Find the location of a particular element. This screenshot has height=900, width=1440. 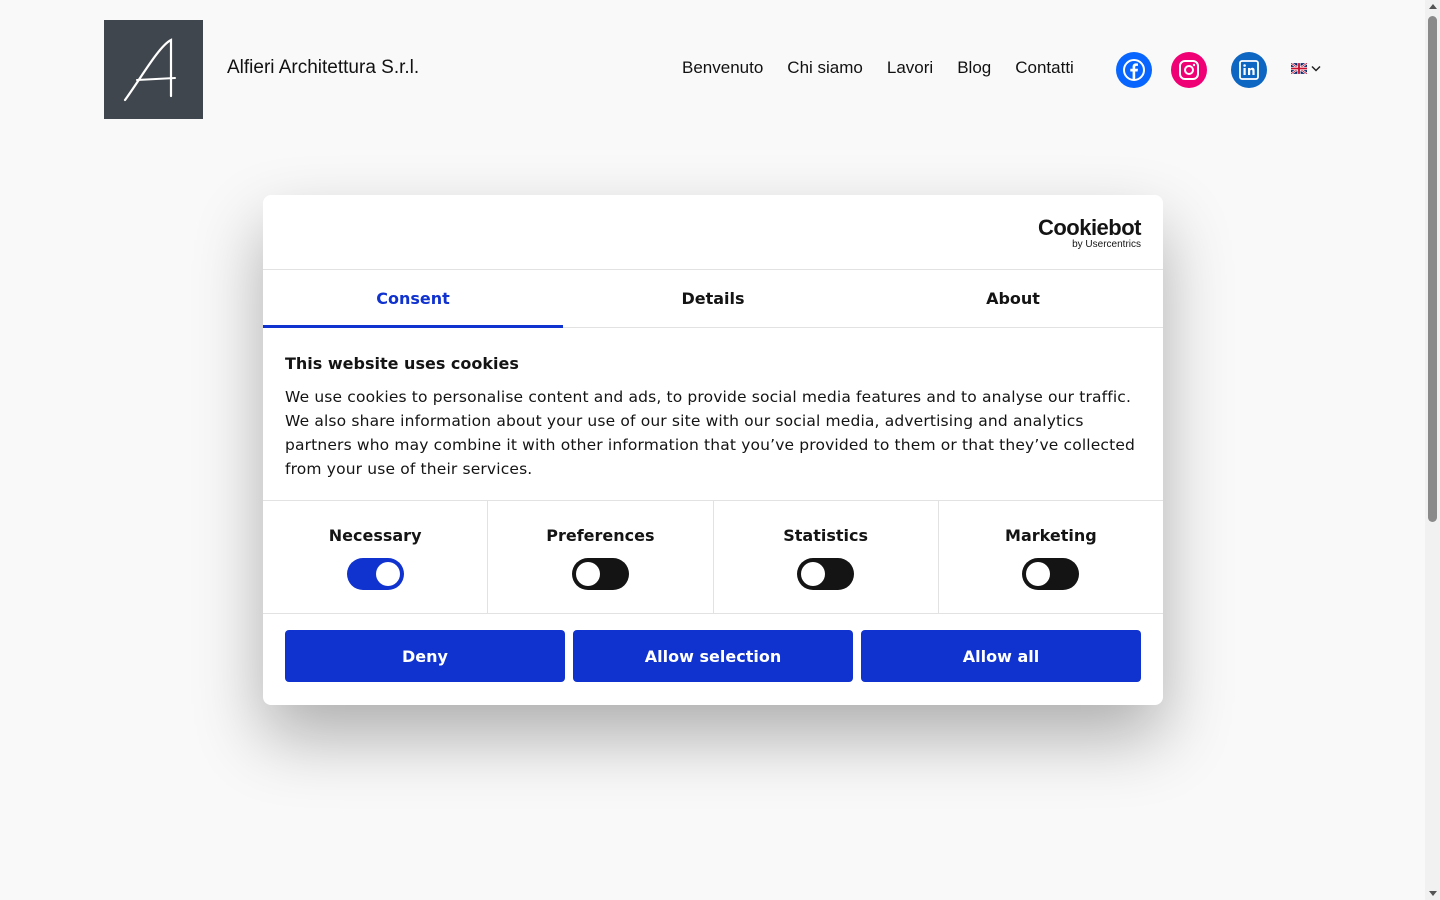

nav-chi-siamo: Chi siamo is located at coordinates (825, 68).